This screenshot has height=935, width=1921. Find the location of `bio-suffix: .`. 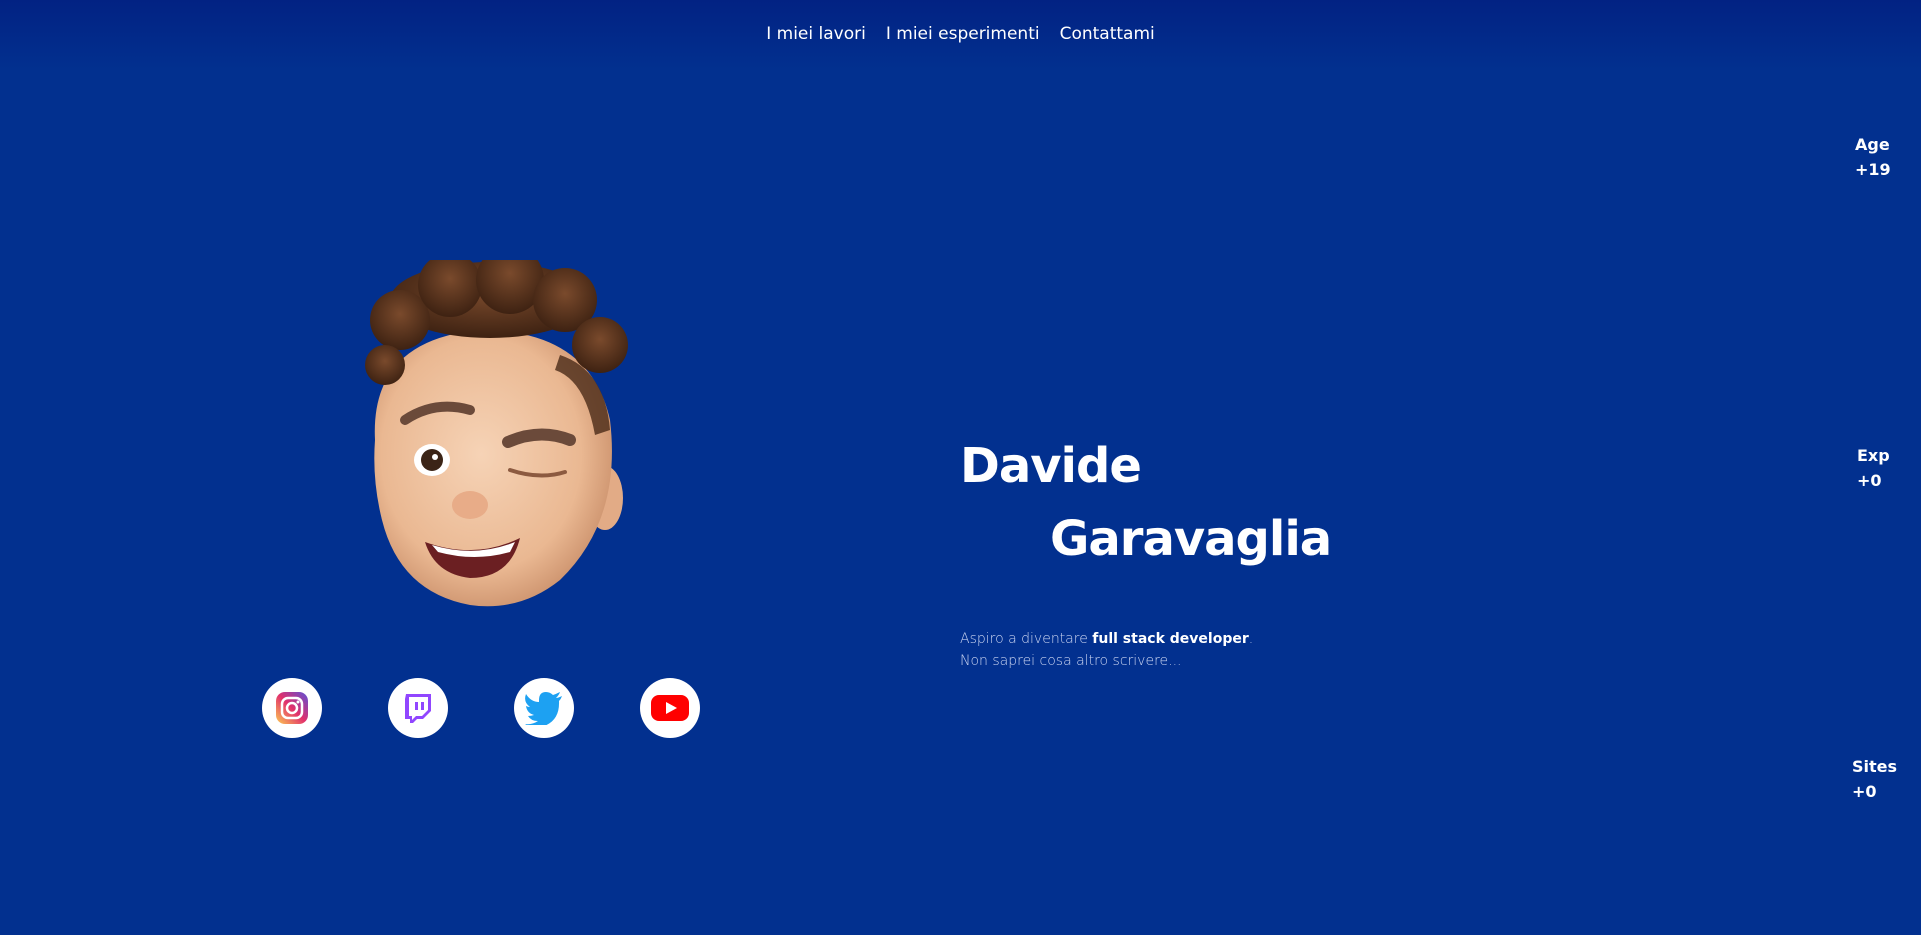

bio-suffix: . is located at coordinates (1251, 639).